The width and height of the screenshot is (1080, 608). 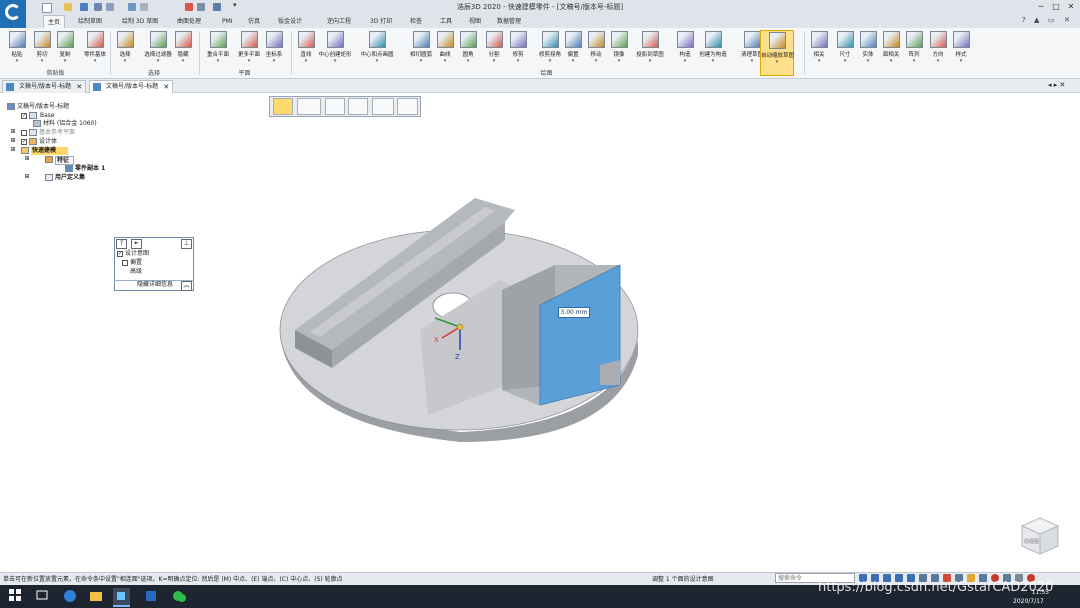 What do you see at coordinates (136, 272) in the screenshot?
I see `advanced-label: 高级` at bounding box center [136, 272].